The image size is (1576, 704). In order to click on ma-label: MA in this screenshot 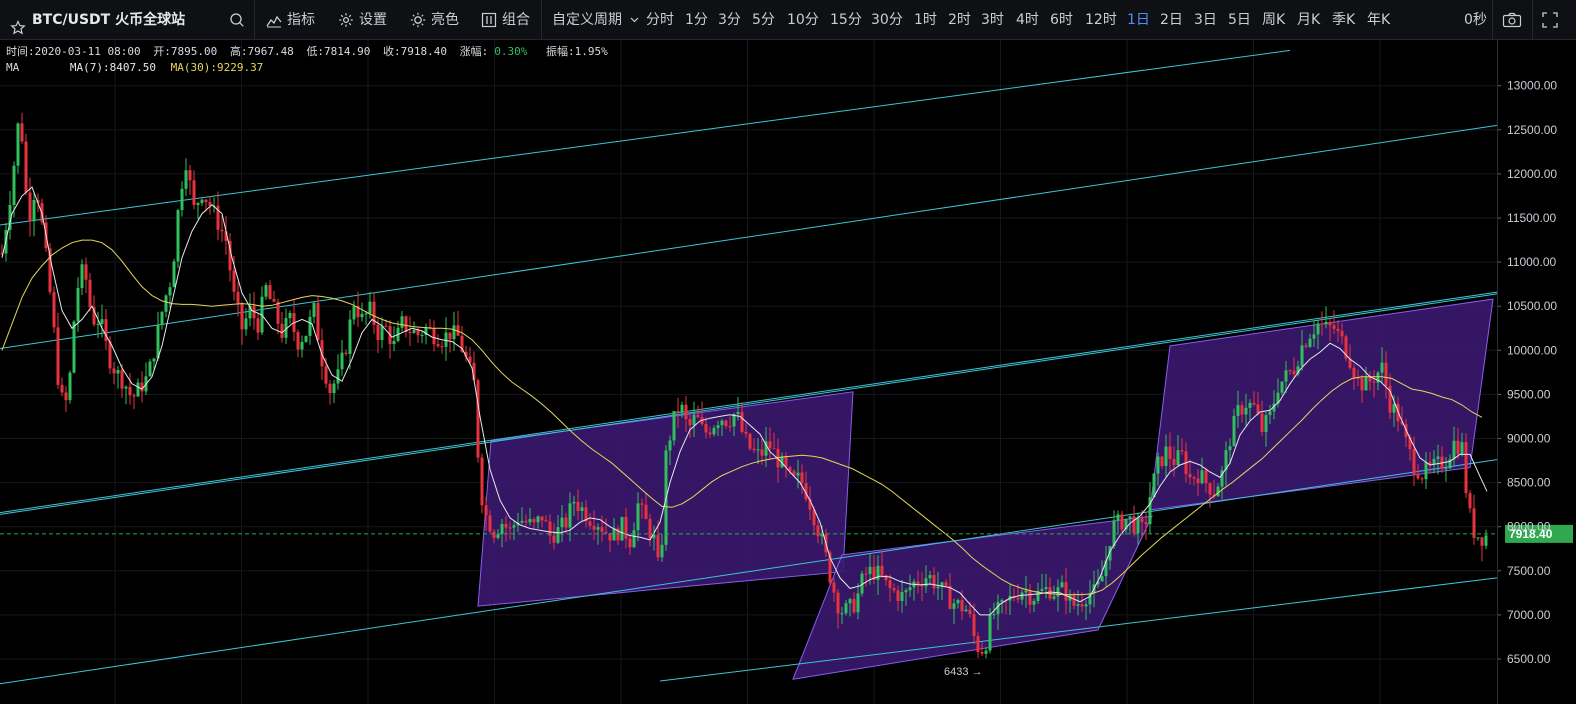, I will do `click(13, 67)`.